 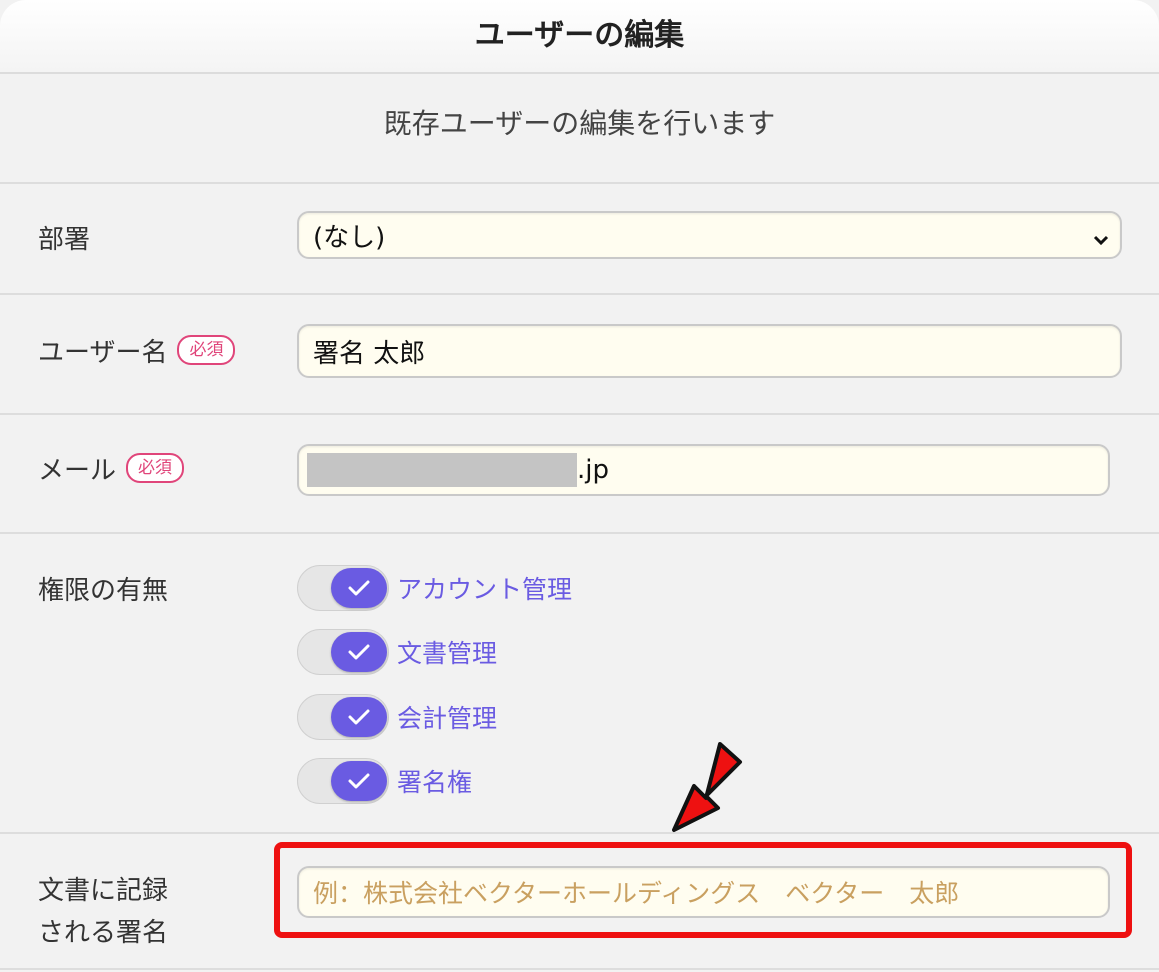 I want to click on permissions-label-text: 権限の有無, so click(x=103, y=590).